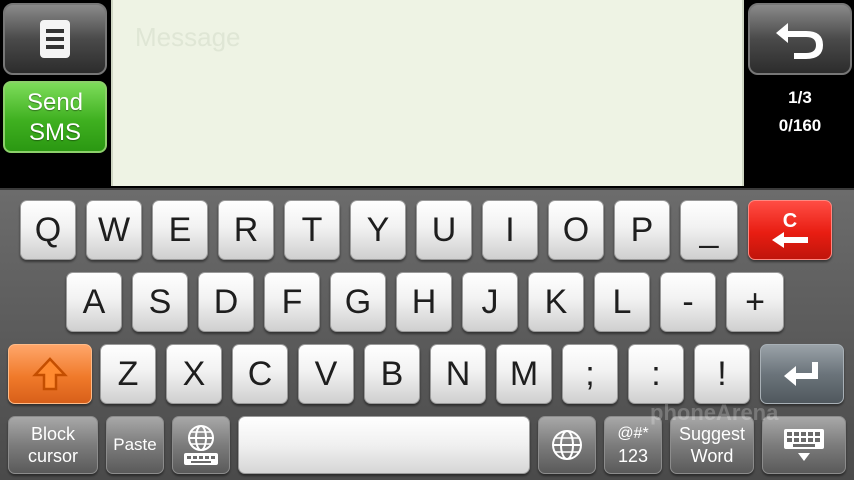 The image size is (854, 480). Describe the element at coordinates (392, 374) in the screenshot. I see `key-b: B` at that location.